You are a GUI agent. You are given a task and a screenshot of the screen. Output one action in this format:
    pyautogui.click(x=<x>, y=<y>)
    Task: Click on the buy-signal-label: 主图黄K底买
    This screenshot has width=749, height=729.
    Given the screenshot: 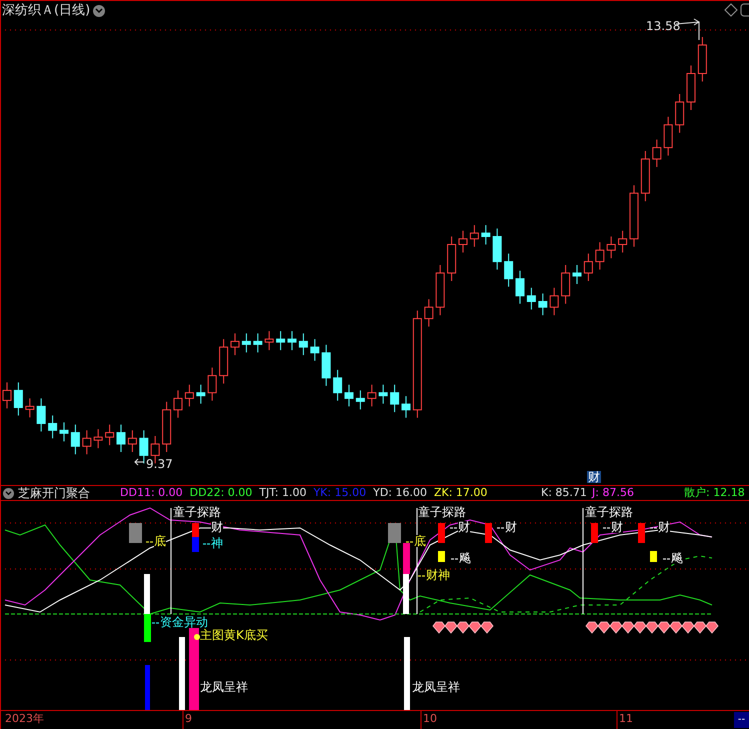 What is the action you would take?
    pyautogui.click(x=234, y=635)
    